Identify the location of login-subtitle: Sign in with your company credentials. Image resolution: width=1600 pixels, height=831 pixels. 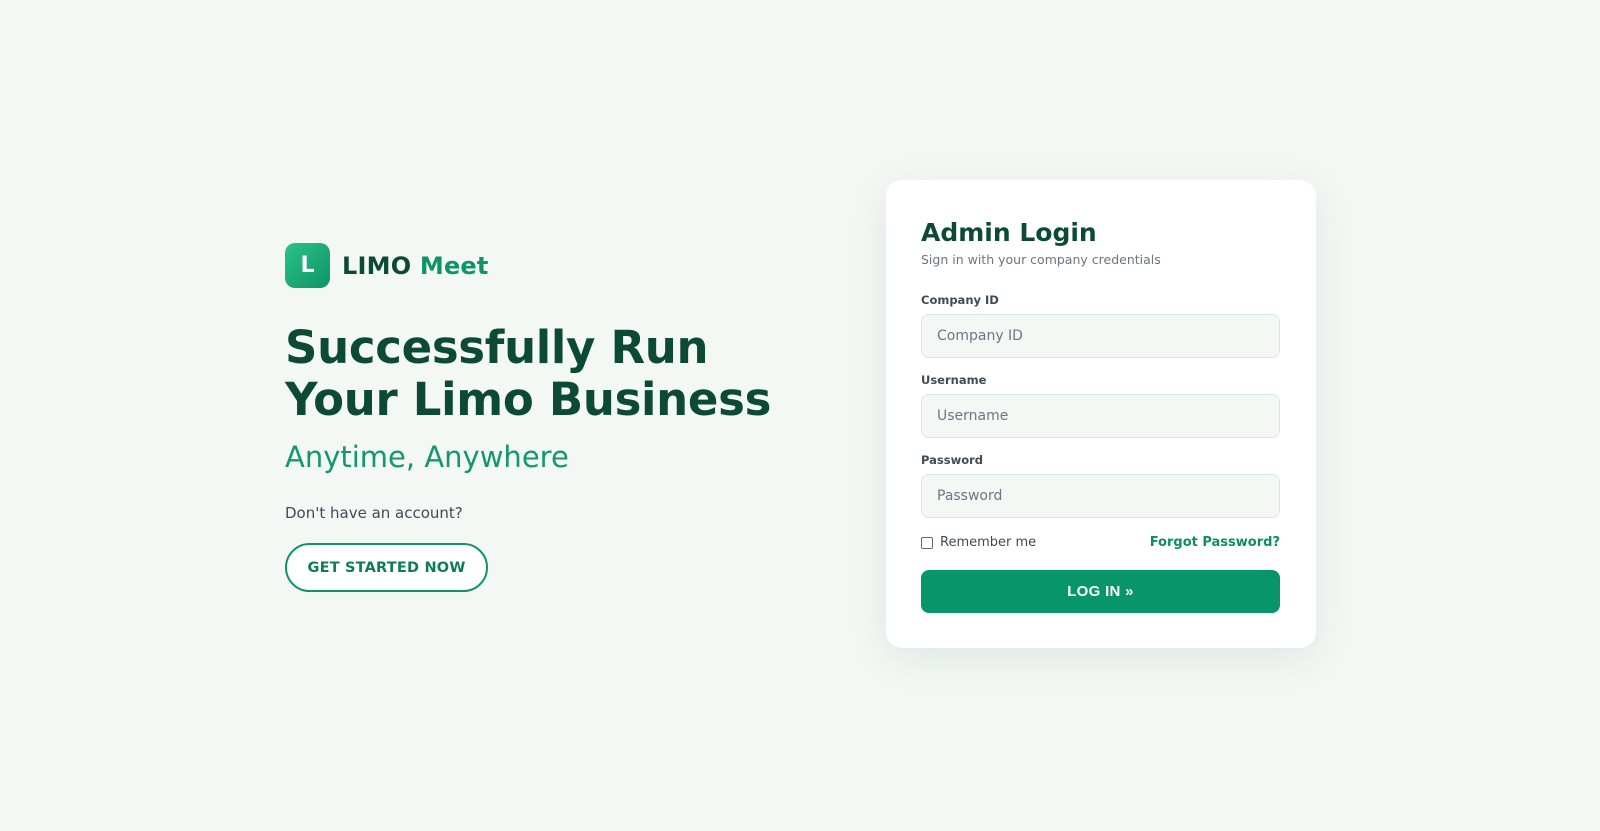
(1041, 259).